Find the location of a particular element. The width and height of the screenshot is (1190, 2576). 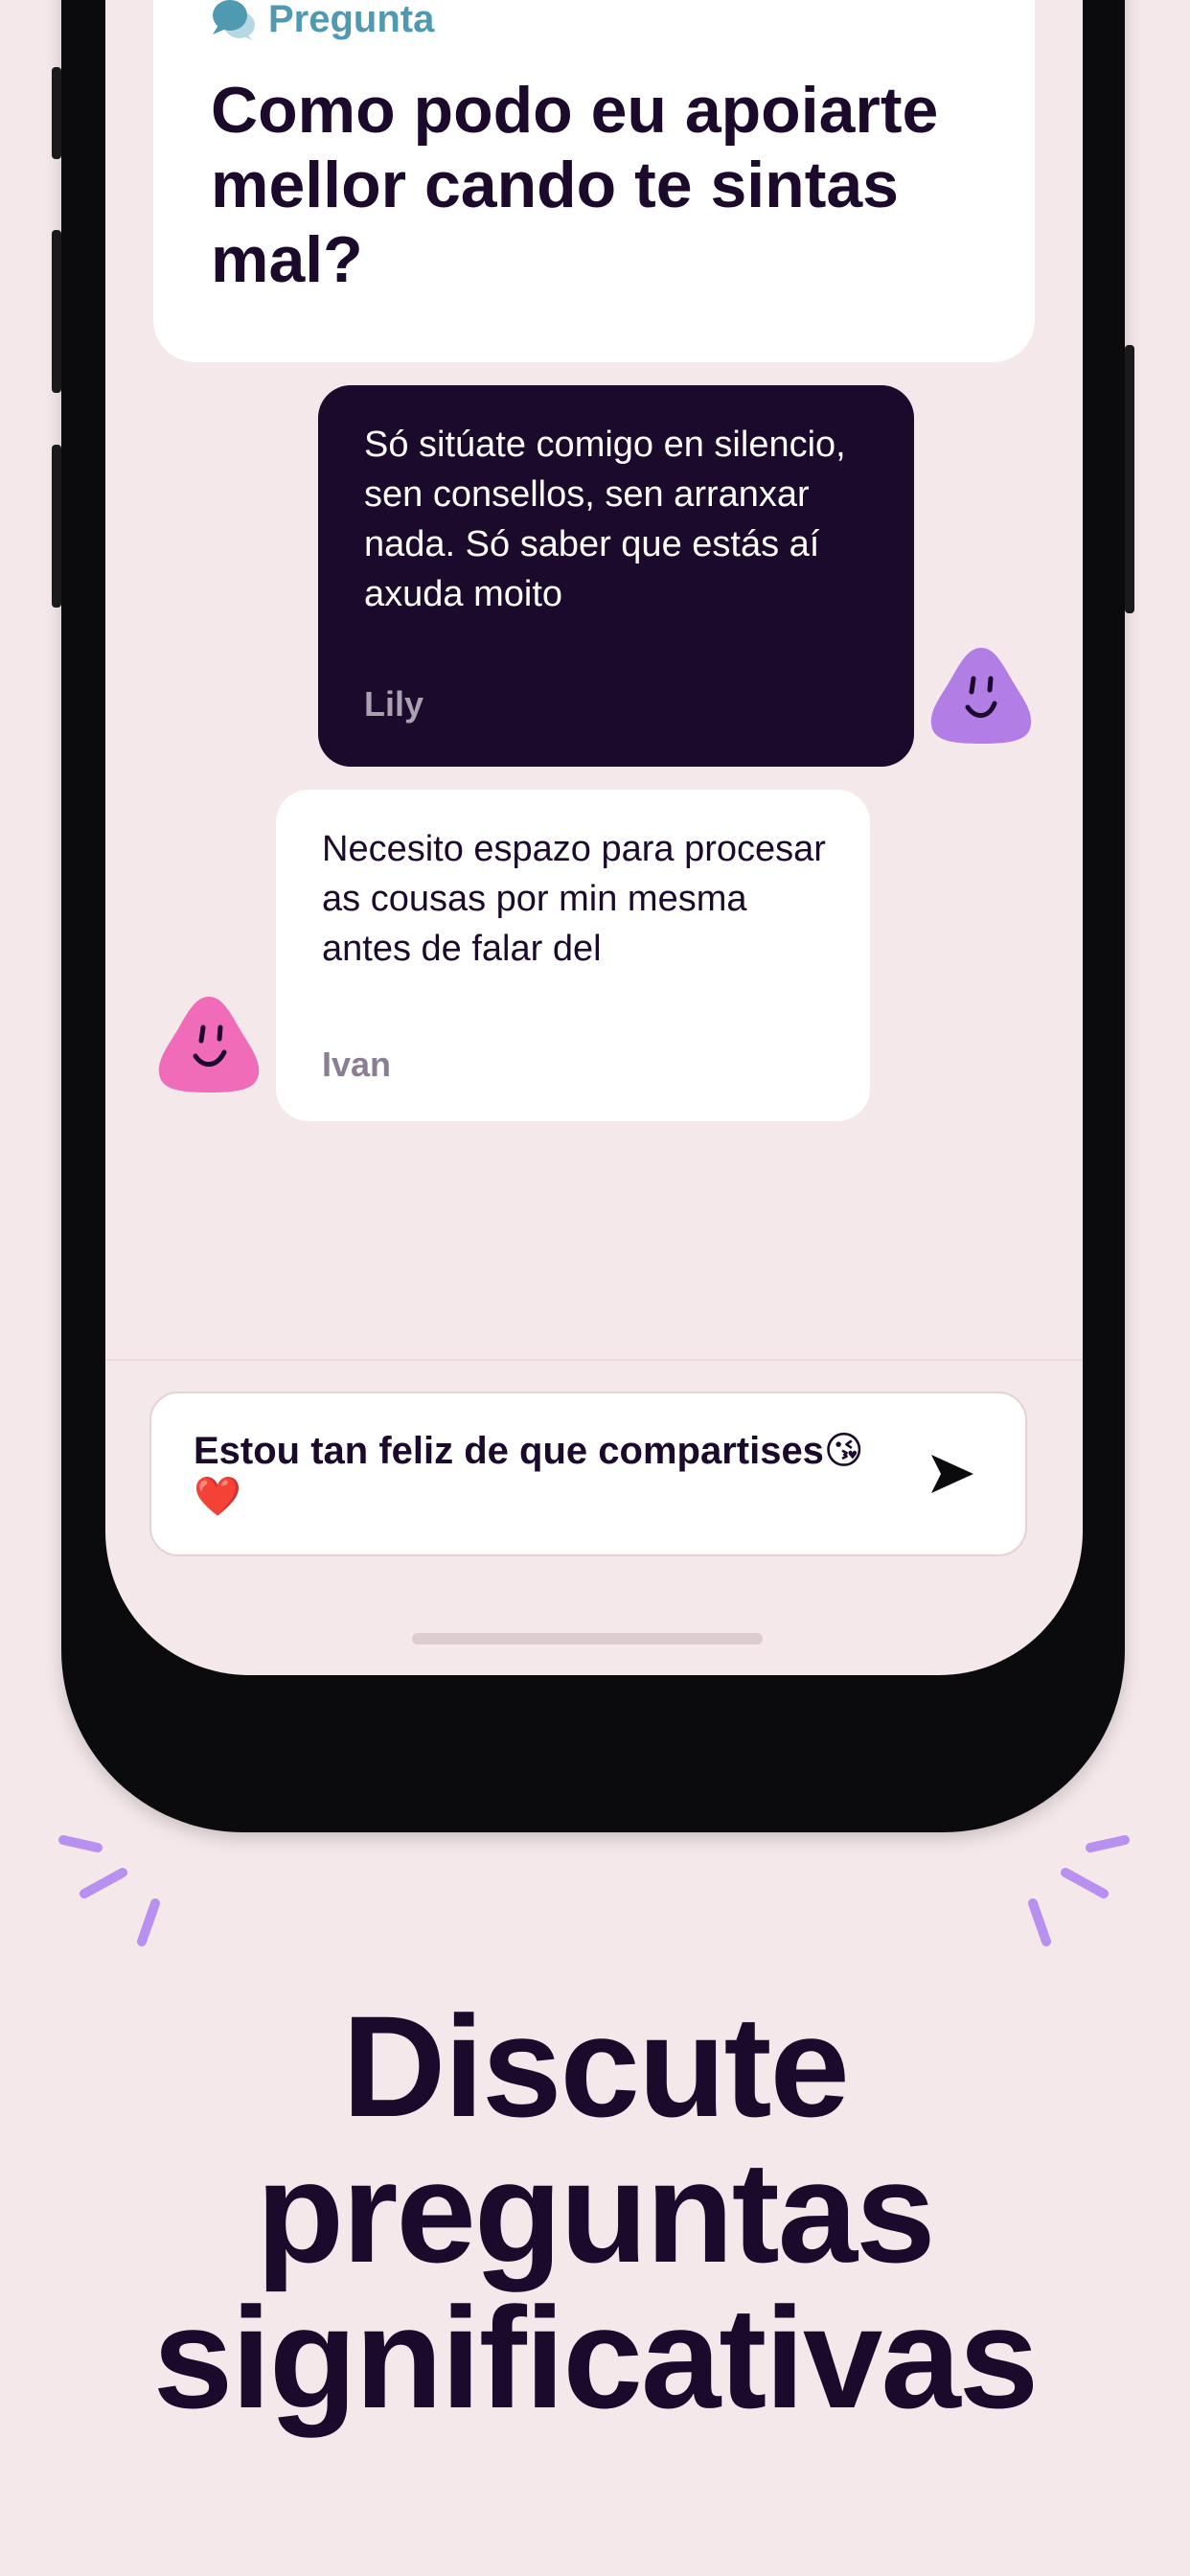

sparkle-right-icon is located at coordinates (1079, 1890).